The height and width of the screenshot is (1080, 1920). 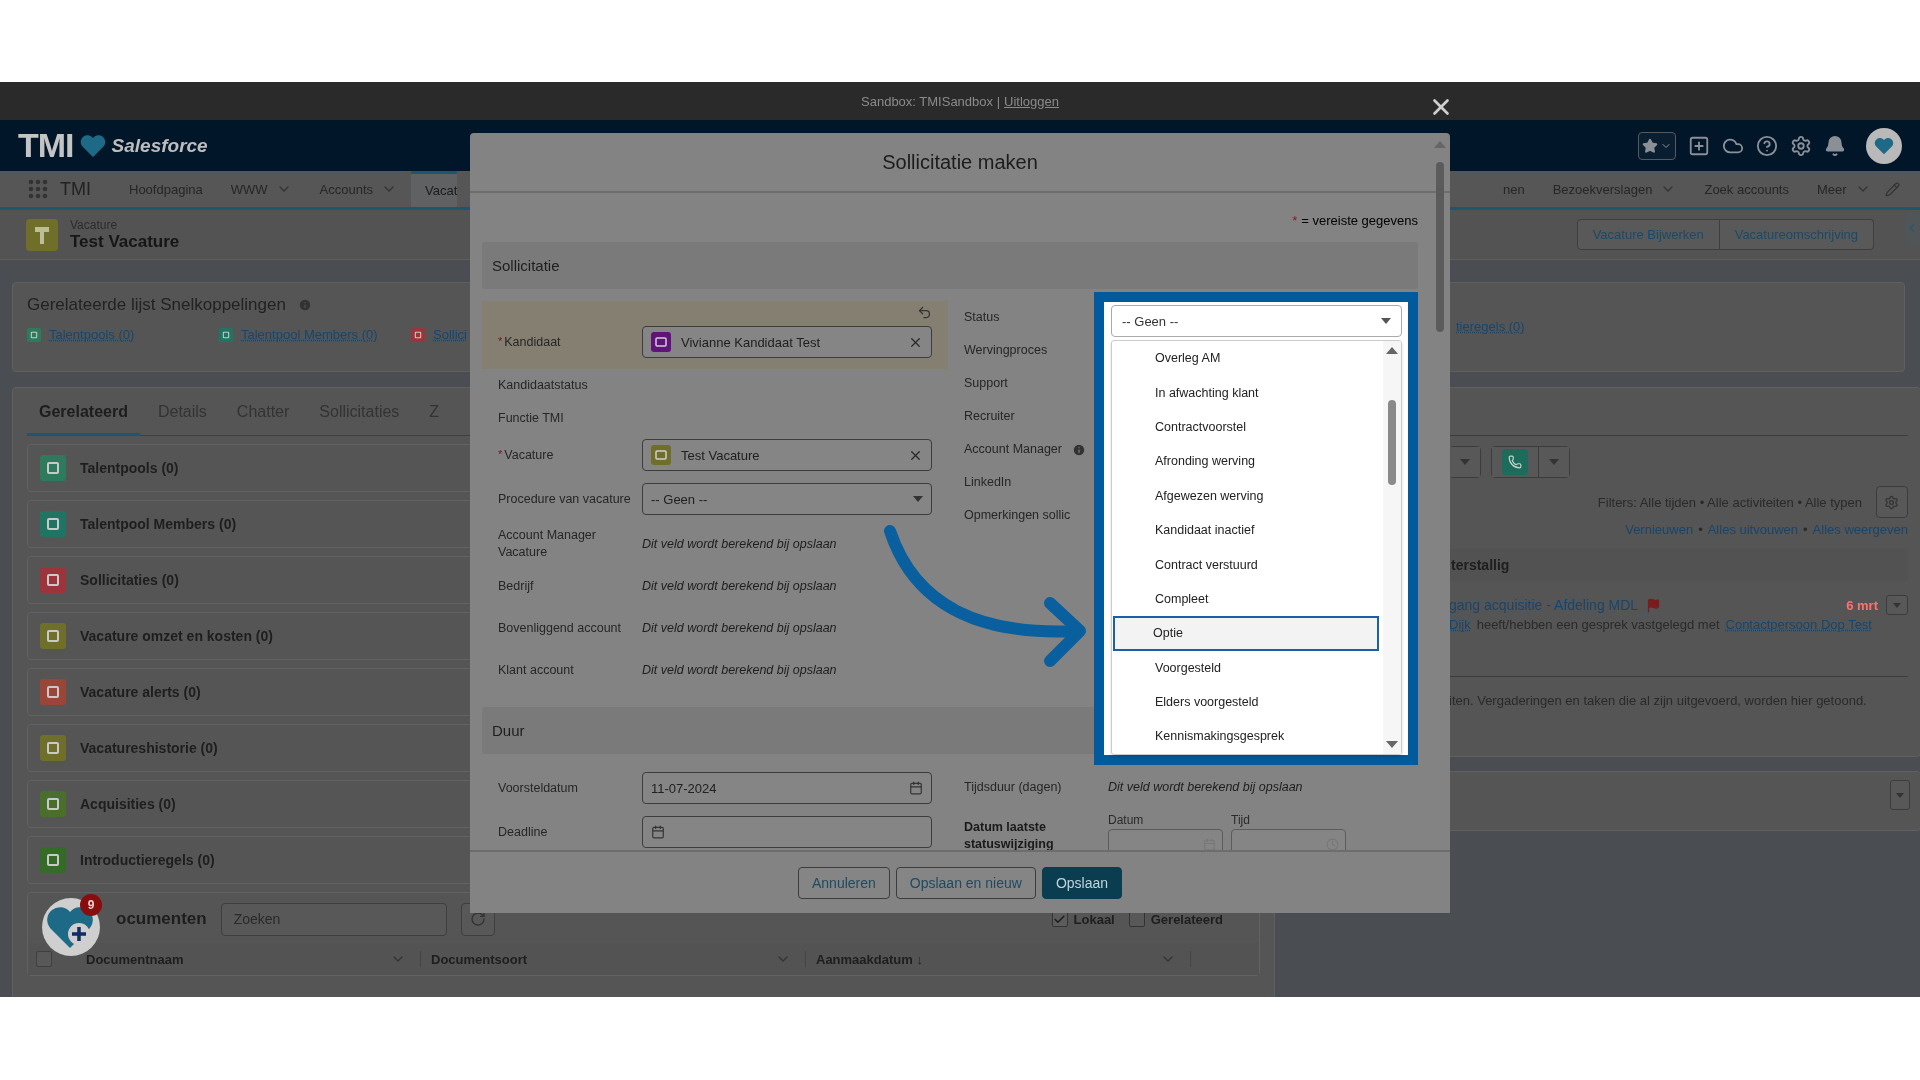 What do you see at coordinates (931, 101) in the screenshot?
I see `sandbox-label: Sandbox: TMISandbox |` at bounding box center [931, 101].